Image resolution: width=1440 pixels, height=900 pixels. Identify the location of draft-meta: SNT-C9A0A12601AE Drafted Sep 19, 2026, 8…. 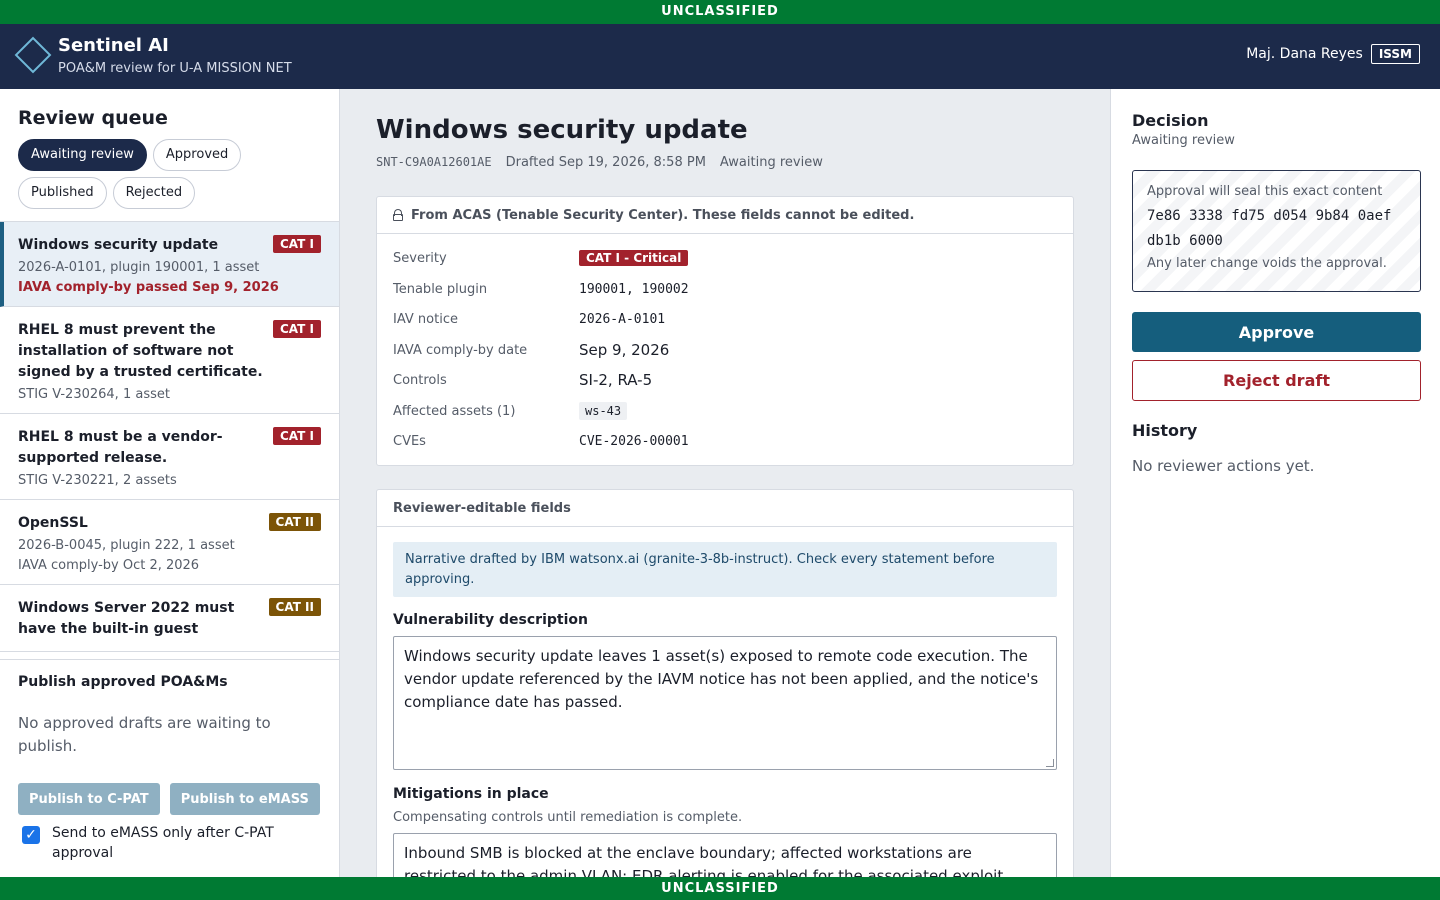
(599, 162).